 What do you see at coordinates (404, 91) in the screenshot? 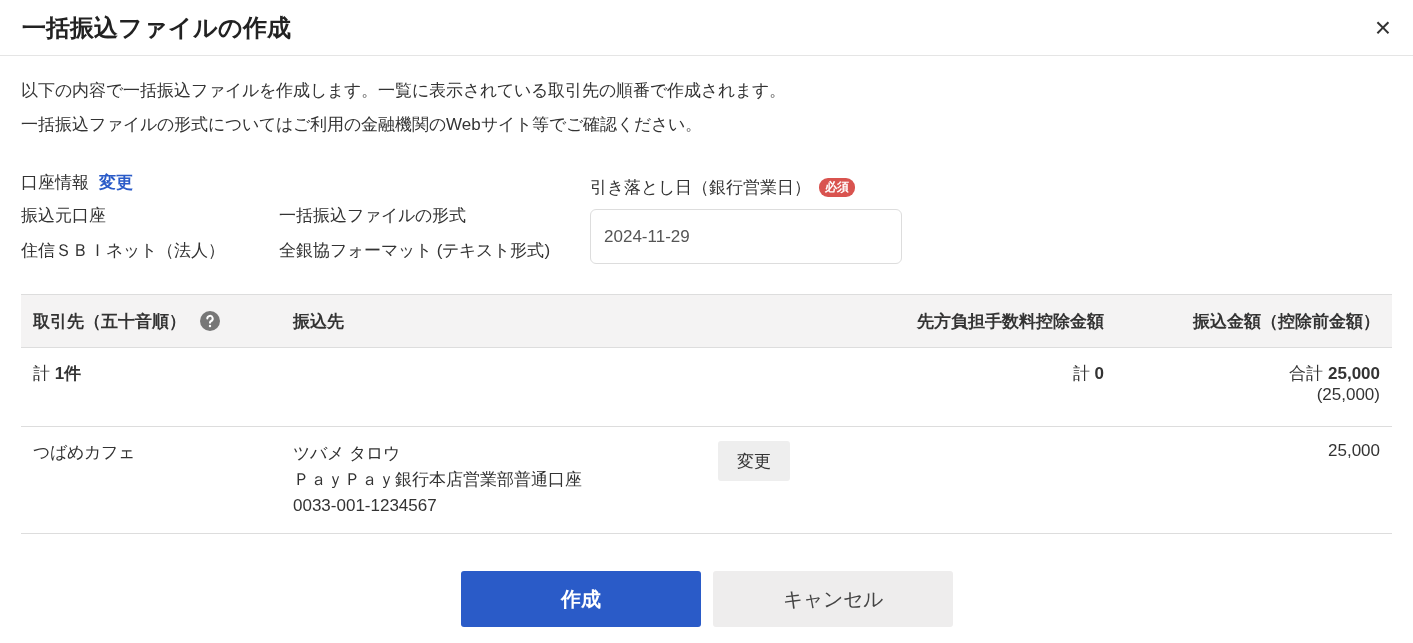
I see `description-text: 以下の内容で一括振込ファイルを作成します。一覧に表示されている取引先の順番で作成されます。` at bounding box center [404, 91].